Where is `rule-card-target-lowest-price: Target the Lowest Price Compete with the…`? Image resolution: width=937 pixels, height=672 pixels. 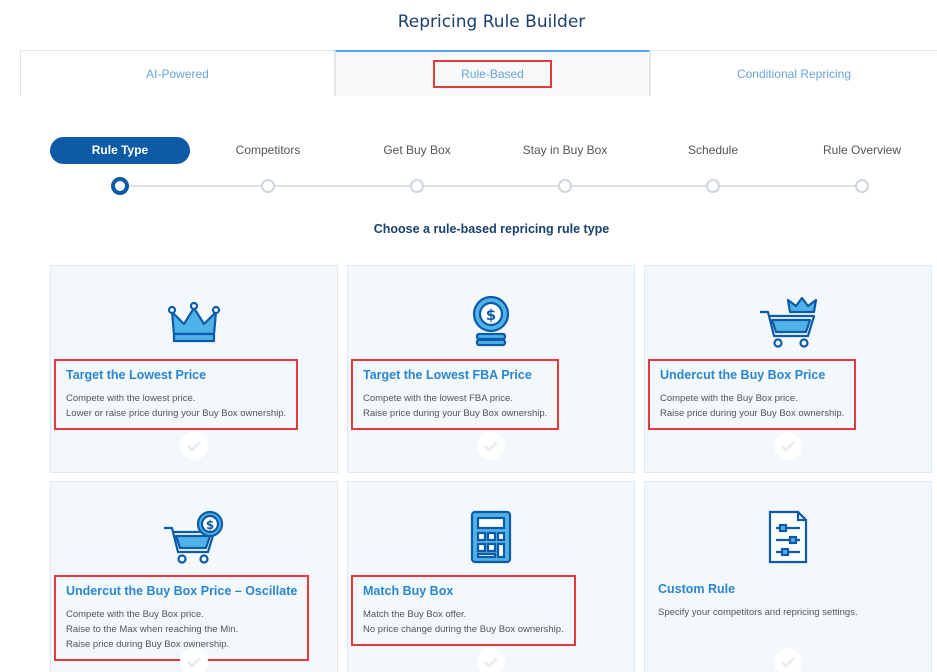 rule-card-target-lowest-price: Target the Lowest Price Compete with the… is located at coordinates (194, 369).